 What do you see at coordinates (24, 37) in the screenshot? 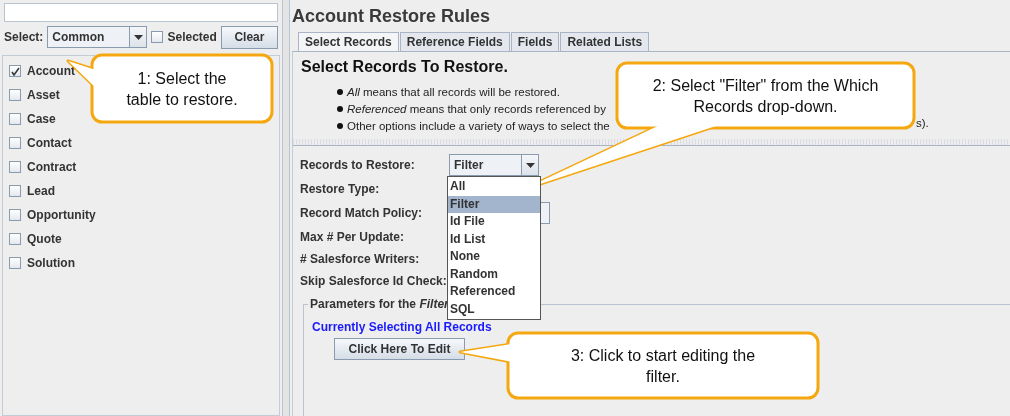
I see `select-label: Select:` at bounding box center [24, 37].